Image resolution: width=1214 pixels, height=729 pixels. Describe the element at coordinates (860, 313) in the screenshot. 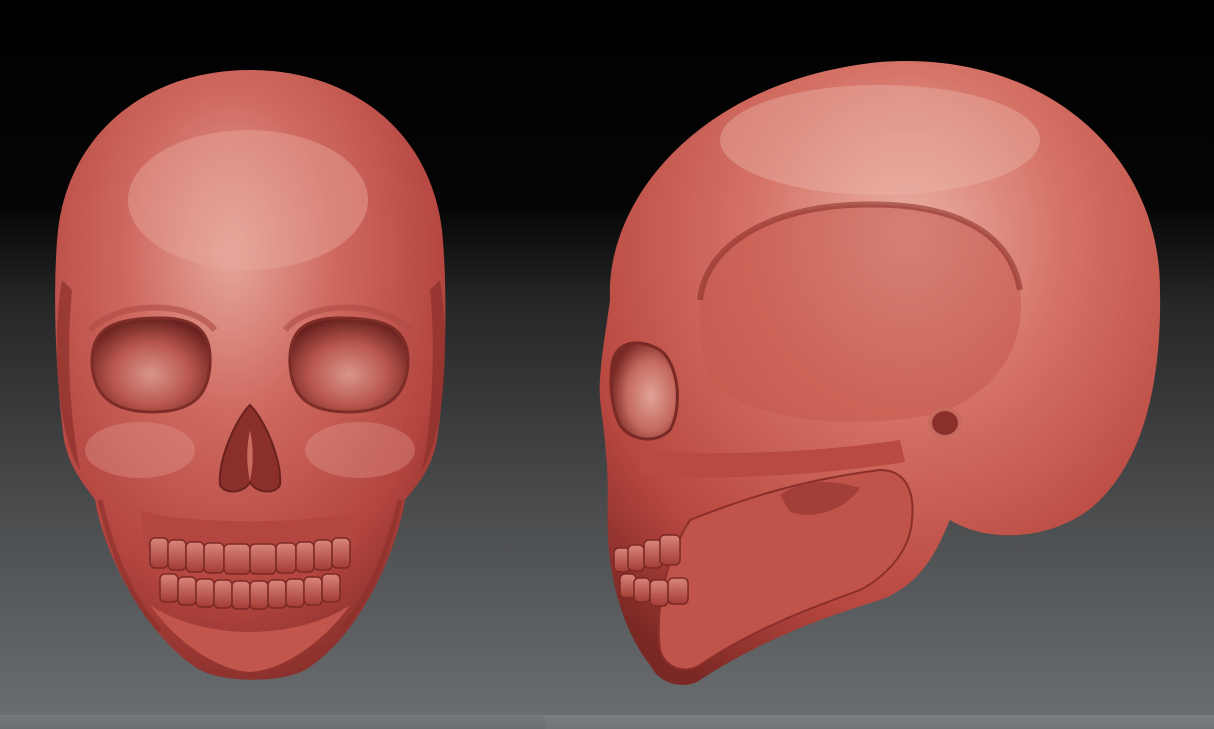

I see `side-temporal-fossa` at that location.